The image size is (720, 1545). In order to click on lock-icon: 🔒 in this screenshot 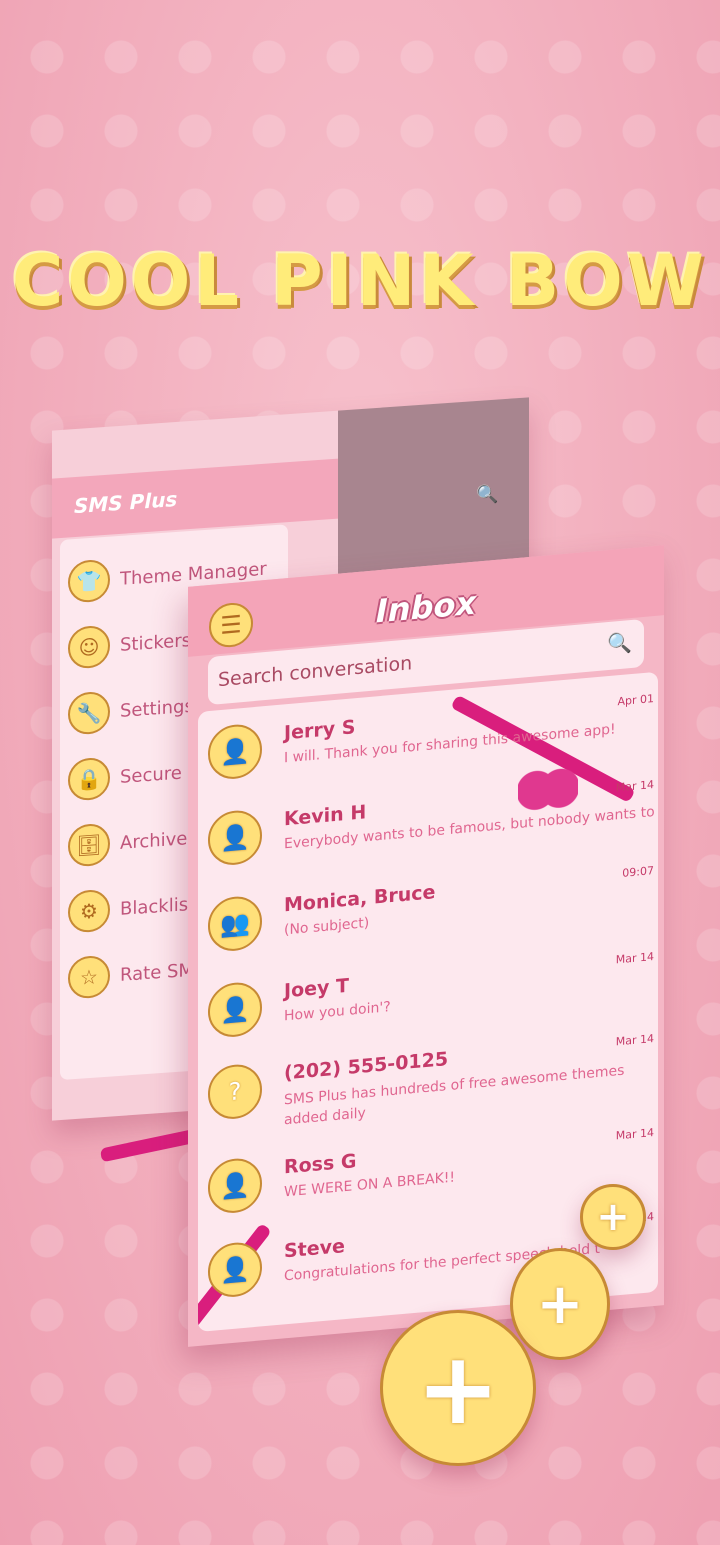, I will do `click(89, 779)`.